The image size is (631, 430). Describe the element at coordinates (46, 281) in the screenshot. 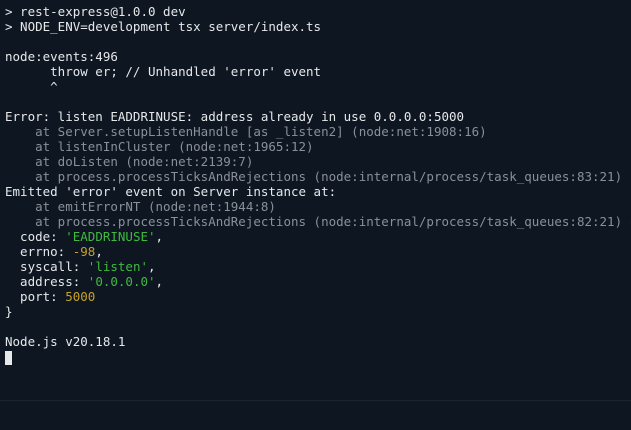

I see `prop-key: address:` at that location.